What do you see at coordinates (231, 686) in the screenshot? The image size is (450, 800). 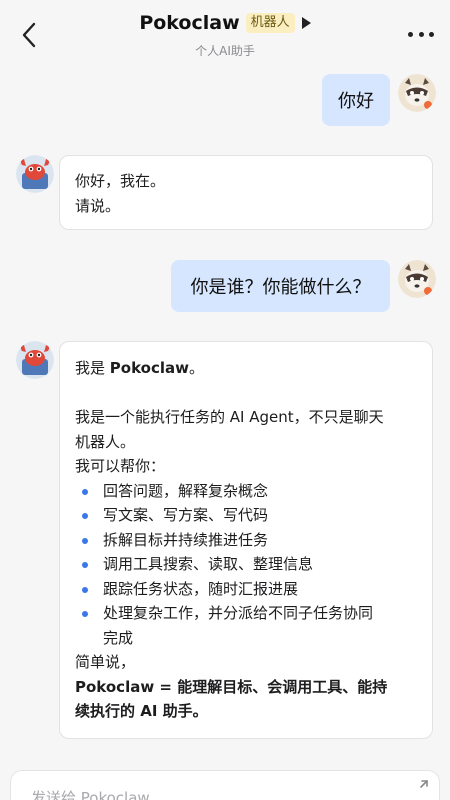 I see `summary-line: Pokoclaw = 能理解目标、会调用工具、能持` at bounding box center [231, 686].